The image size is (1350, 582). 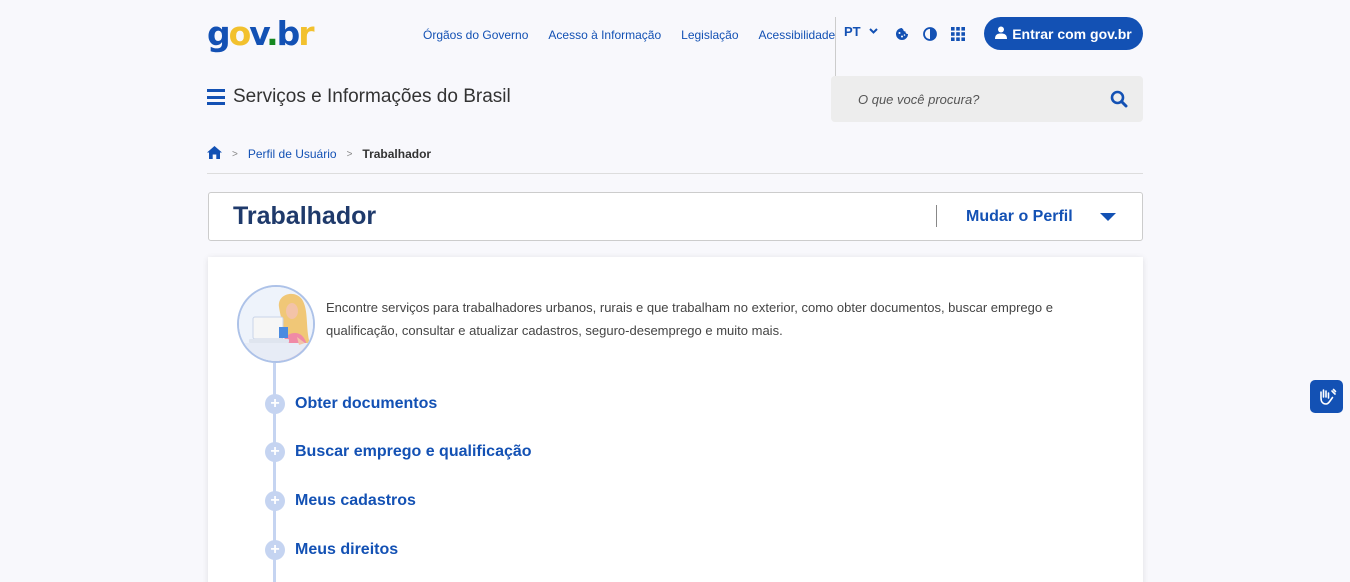 What do you see at coordinates (1001, 34) in the screenshot?
I see `user-icon` at bounding box center [1001, 34].